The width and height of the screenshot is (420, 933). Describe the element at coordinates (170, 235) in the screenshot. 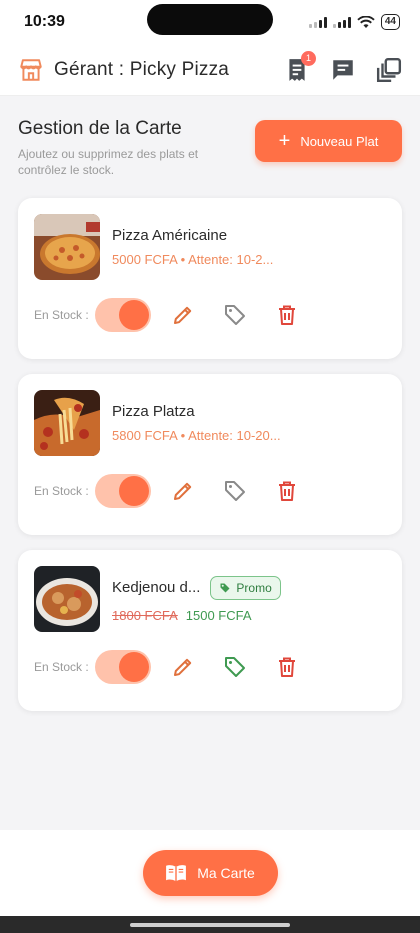

I see `dish-name: Pizza Américaine` at that location.